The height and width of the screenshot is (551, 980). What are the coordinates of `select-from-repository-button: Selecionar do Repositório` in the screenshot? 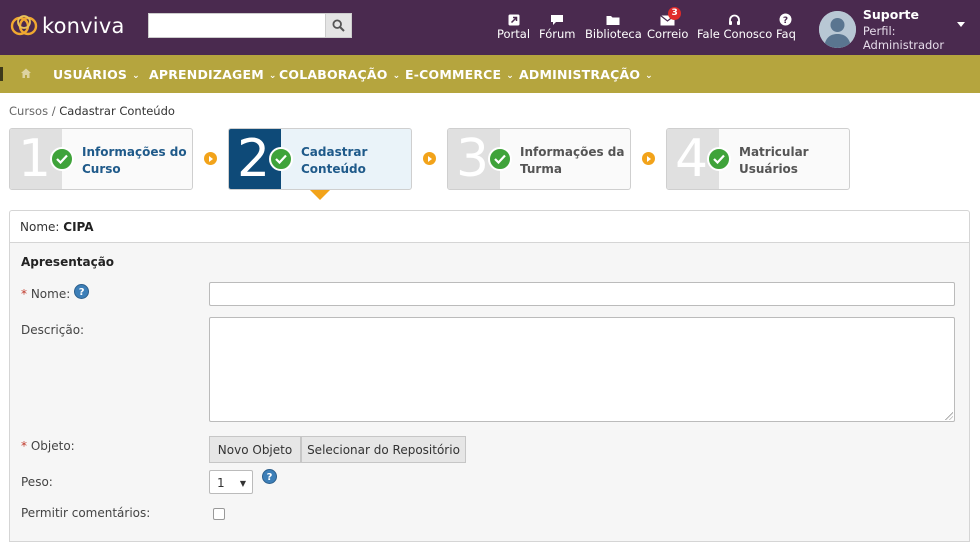 It's located at (383, 449).